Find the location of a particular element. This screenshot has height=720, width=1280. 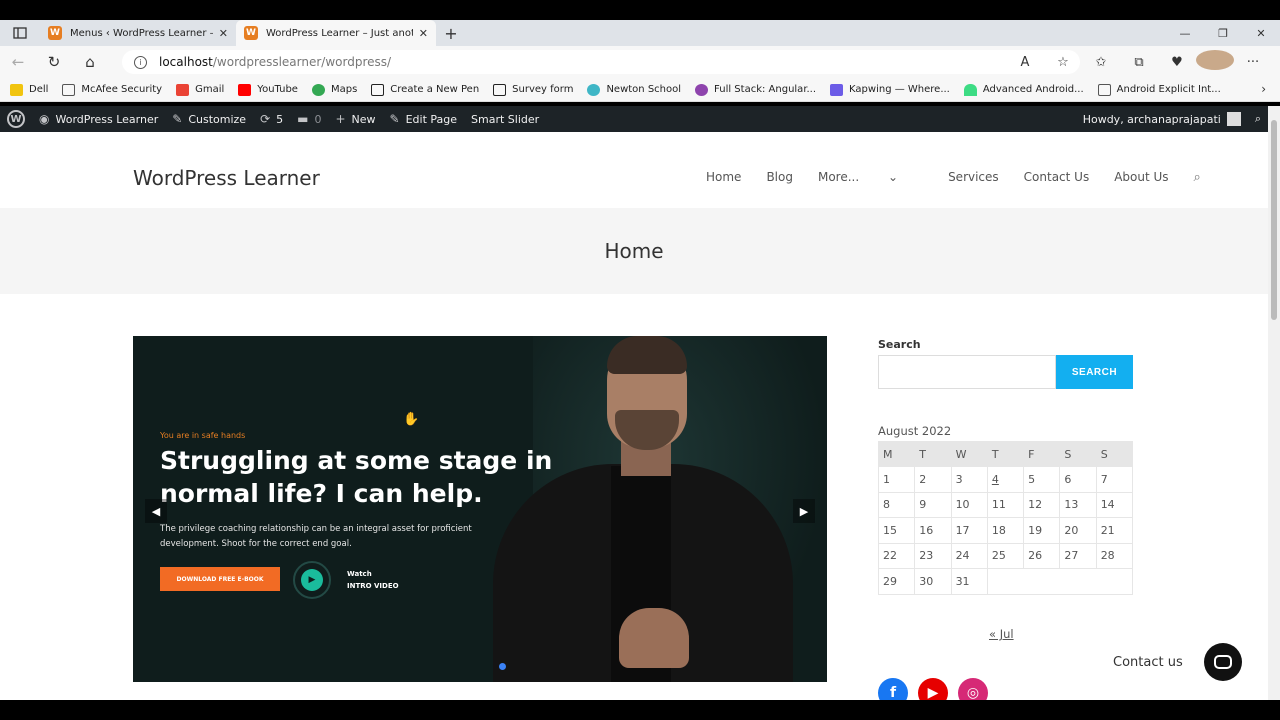

nav-about-us: About Us is located at coordinates (1141, 177).